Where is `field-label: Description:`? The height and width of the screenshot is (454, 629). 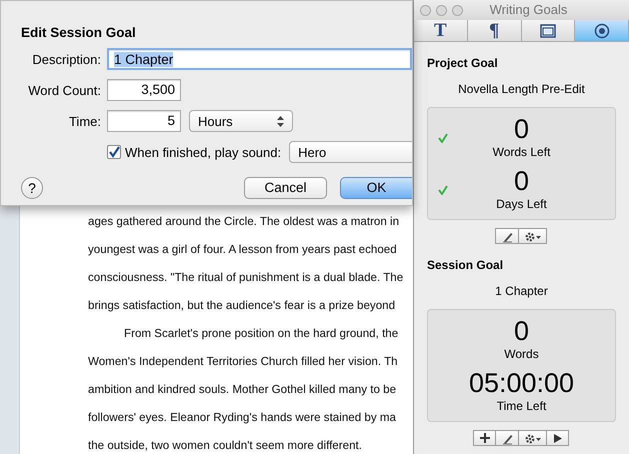 field-label: Description: is located at coordinates (66, 59).